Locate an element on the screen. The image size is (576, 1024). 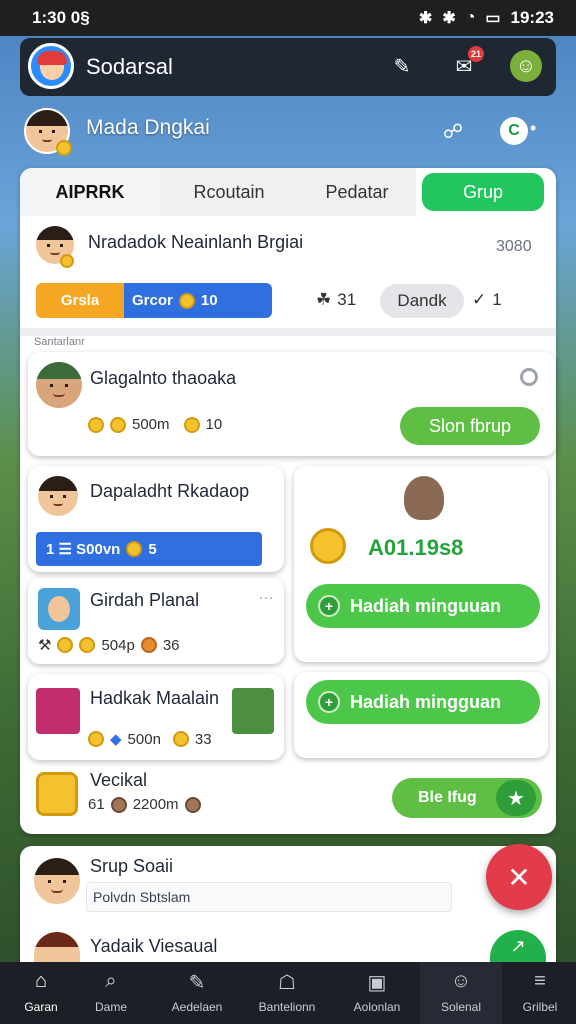
search-input: Polvdn Sbtslam is located at coordinates (269, 897).